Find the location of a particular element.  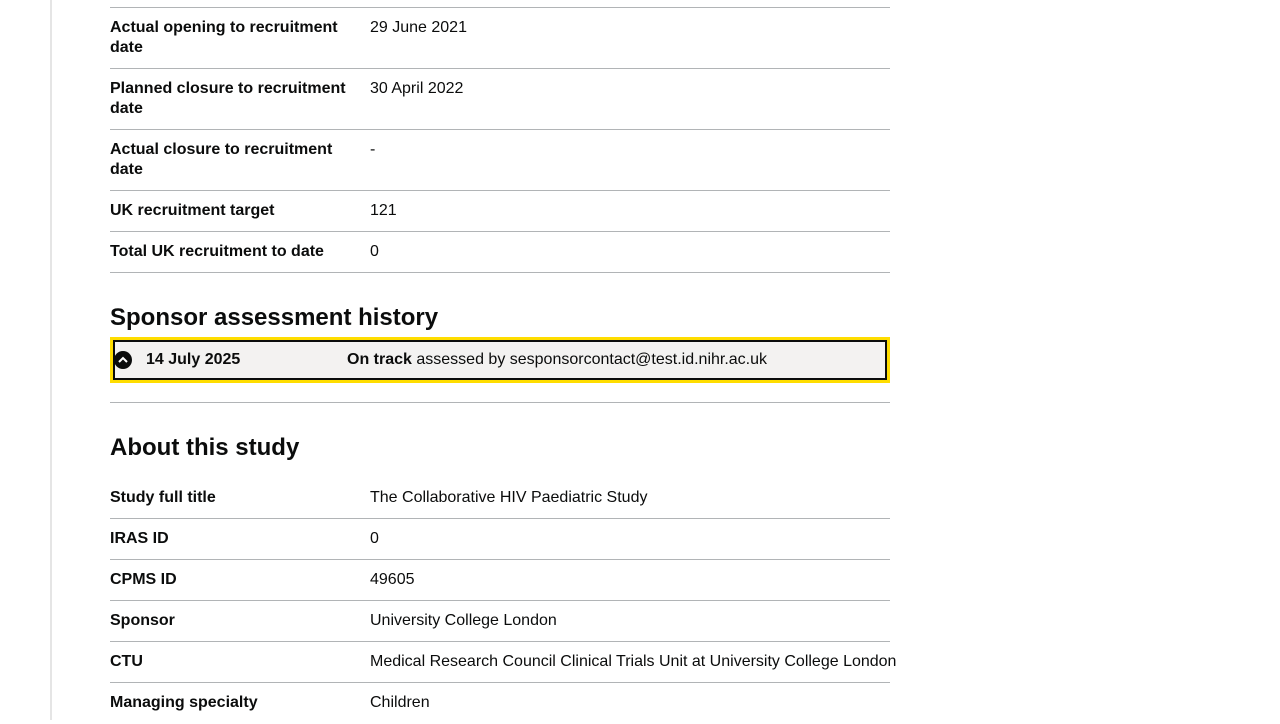

summary-key: Planned closure to recruitment date is located at coordinates (228, 98).